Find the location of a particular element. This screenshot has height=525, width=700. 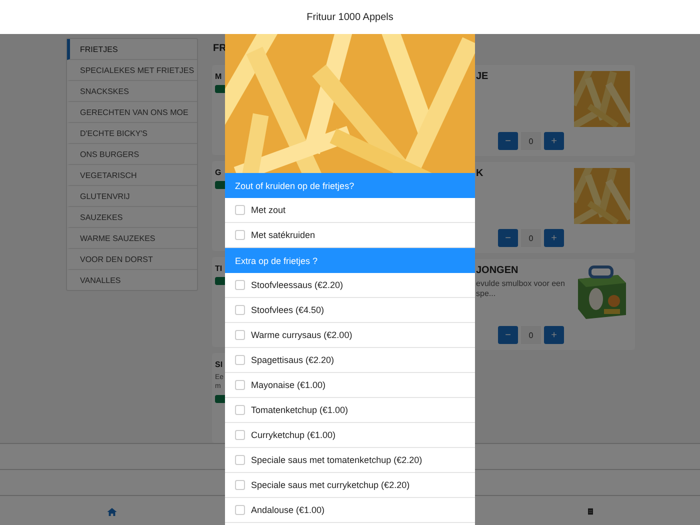

option-label: Speciale saus met curryketchup (€2.20) is located at coordinates (330, 485).